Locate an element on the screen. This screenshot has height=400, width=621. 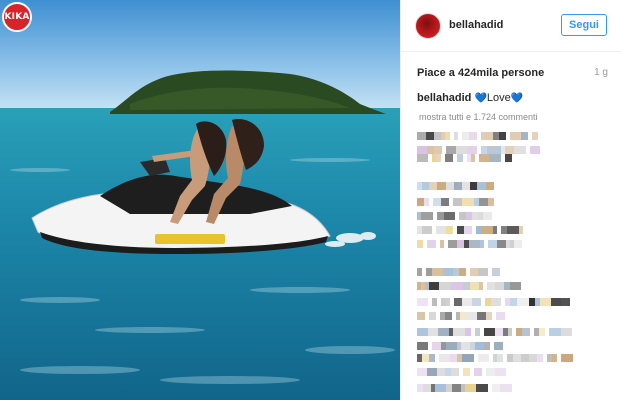
post-caption: bellahadid 💙Love💙 is located at coordinates (470, 98).